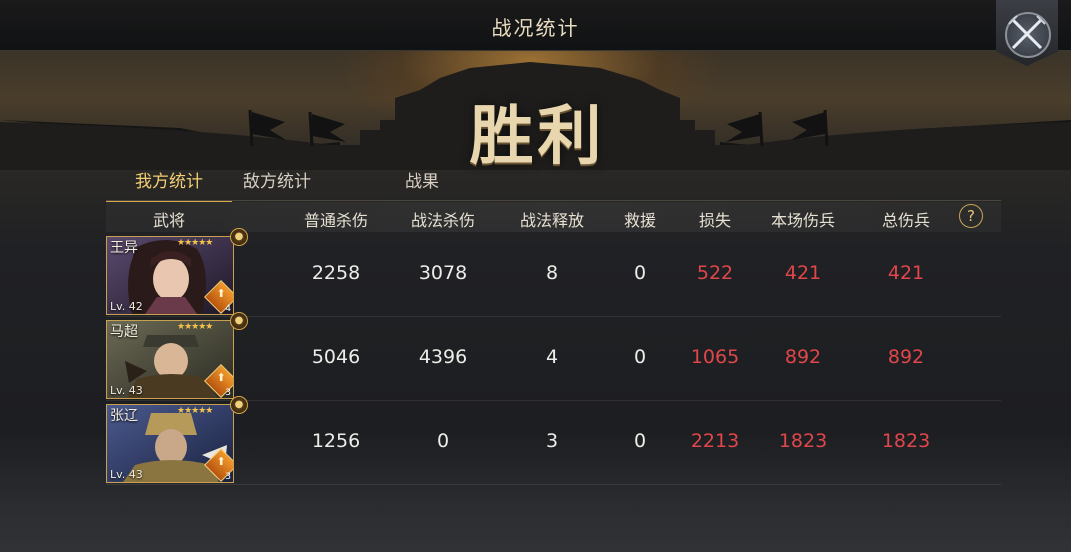 Image resolution: width=1071 pixels, height=552 pixels. I want to click on general-level: Lv. 42, so click(126, 306).